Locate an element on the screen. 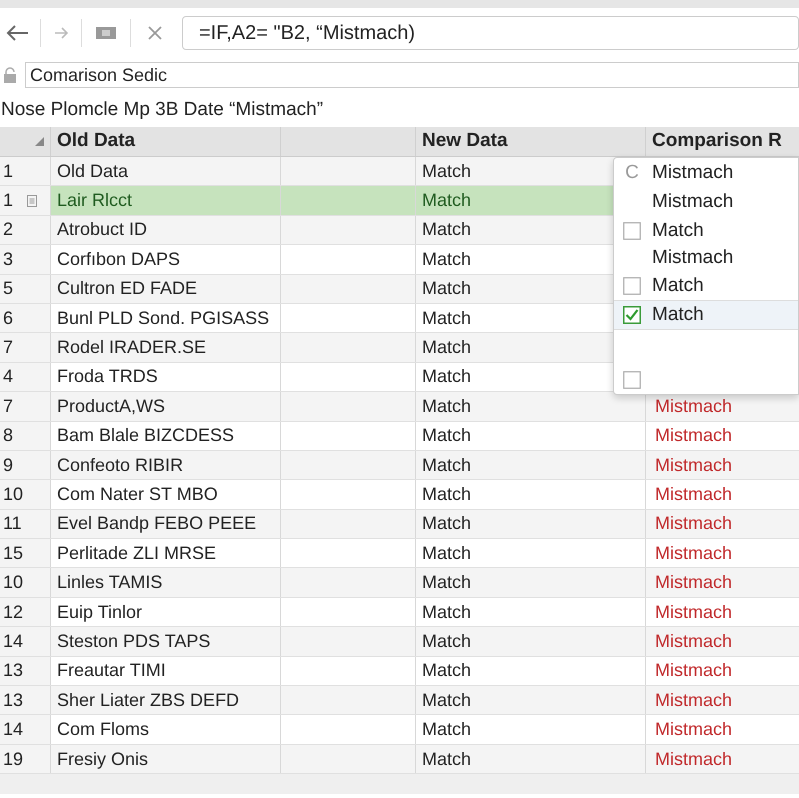 The height and width of the screenshot is (798, 799). row-number: 4 is located at coordinates (8, 376).